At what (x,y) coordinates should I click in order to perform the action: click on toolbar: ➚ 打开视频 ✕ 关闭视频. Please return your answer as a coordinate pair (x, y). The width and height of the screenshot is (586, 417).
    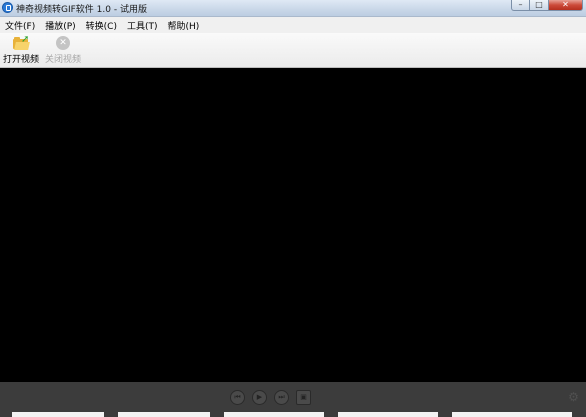
    Looking at the image, I should click on (293, 50).